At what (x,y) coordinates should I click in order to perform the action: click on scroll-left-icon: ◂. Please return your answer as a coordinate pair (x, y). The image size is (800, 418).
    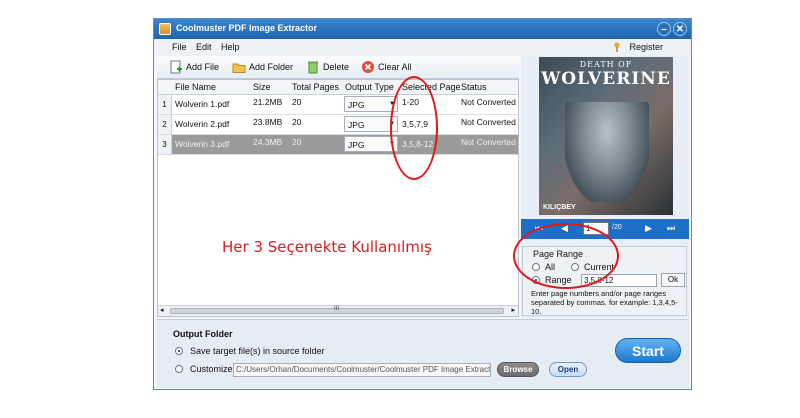
    Looking at the image, I should click on (162, 310).